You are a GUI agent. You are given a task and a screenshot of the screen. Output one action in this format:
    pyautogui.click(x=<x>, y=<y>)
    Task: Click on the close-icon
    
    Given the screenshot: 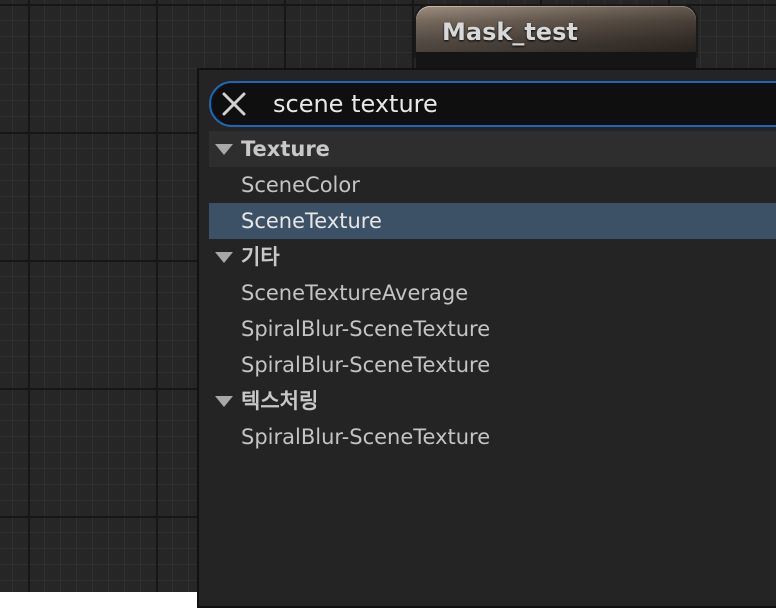 What is the action you would take?
    pyautogui.click(x=234, y=104)
    